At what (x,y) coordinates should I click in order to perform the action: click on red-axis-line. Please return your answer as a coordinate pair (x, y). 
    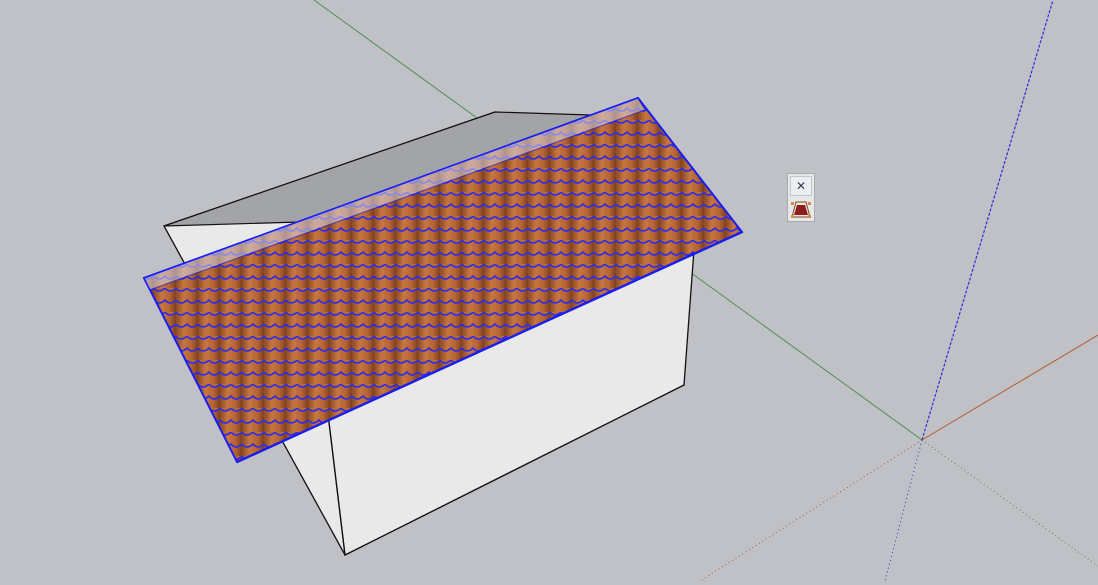
    Looking at the image, I should click on (1009, 387).